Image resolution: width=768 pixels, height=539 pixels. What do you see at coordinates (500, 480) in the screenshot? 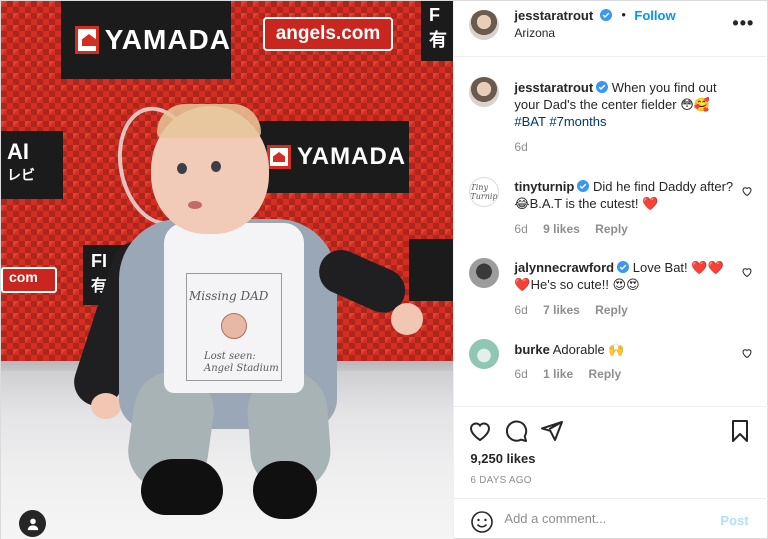
I see `post-date: 6 DAYS AGO` at bounding box center [500, 480].